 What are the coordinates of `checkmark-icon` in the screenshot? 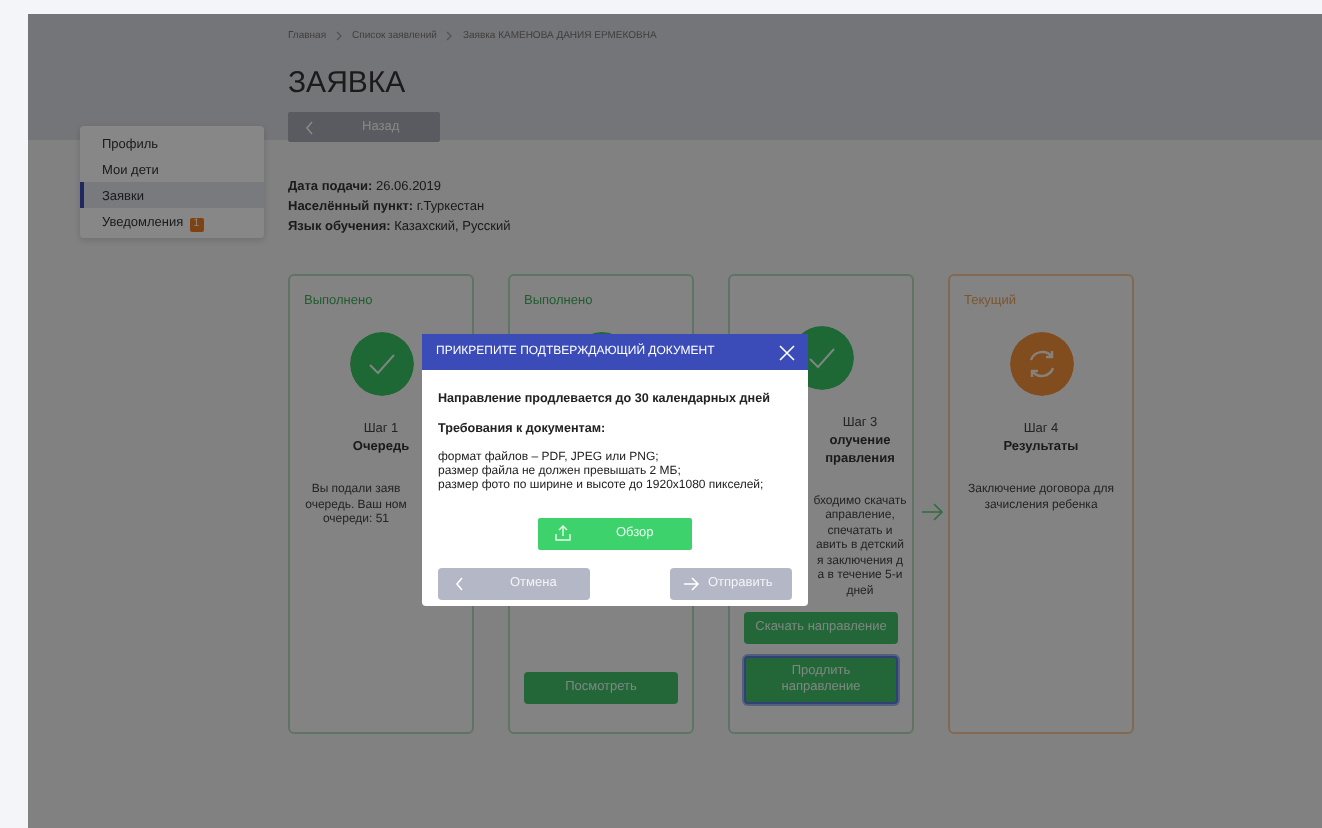 It's located at (381, 364).